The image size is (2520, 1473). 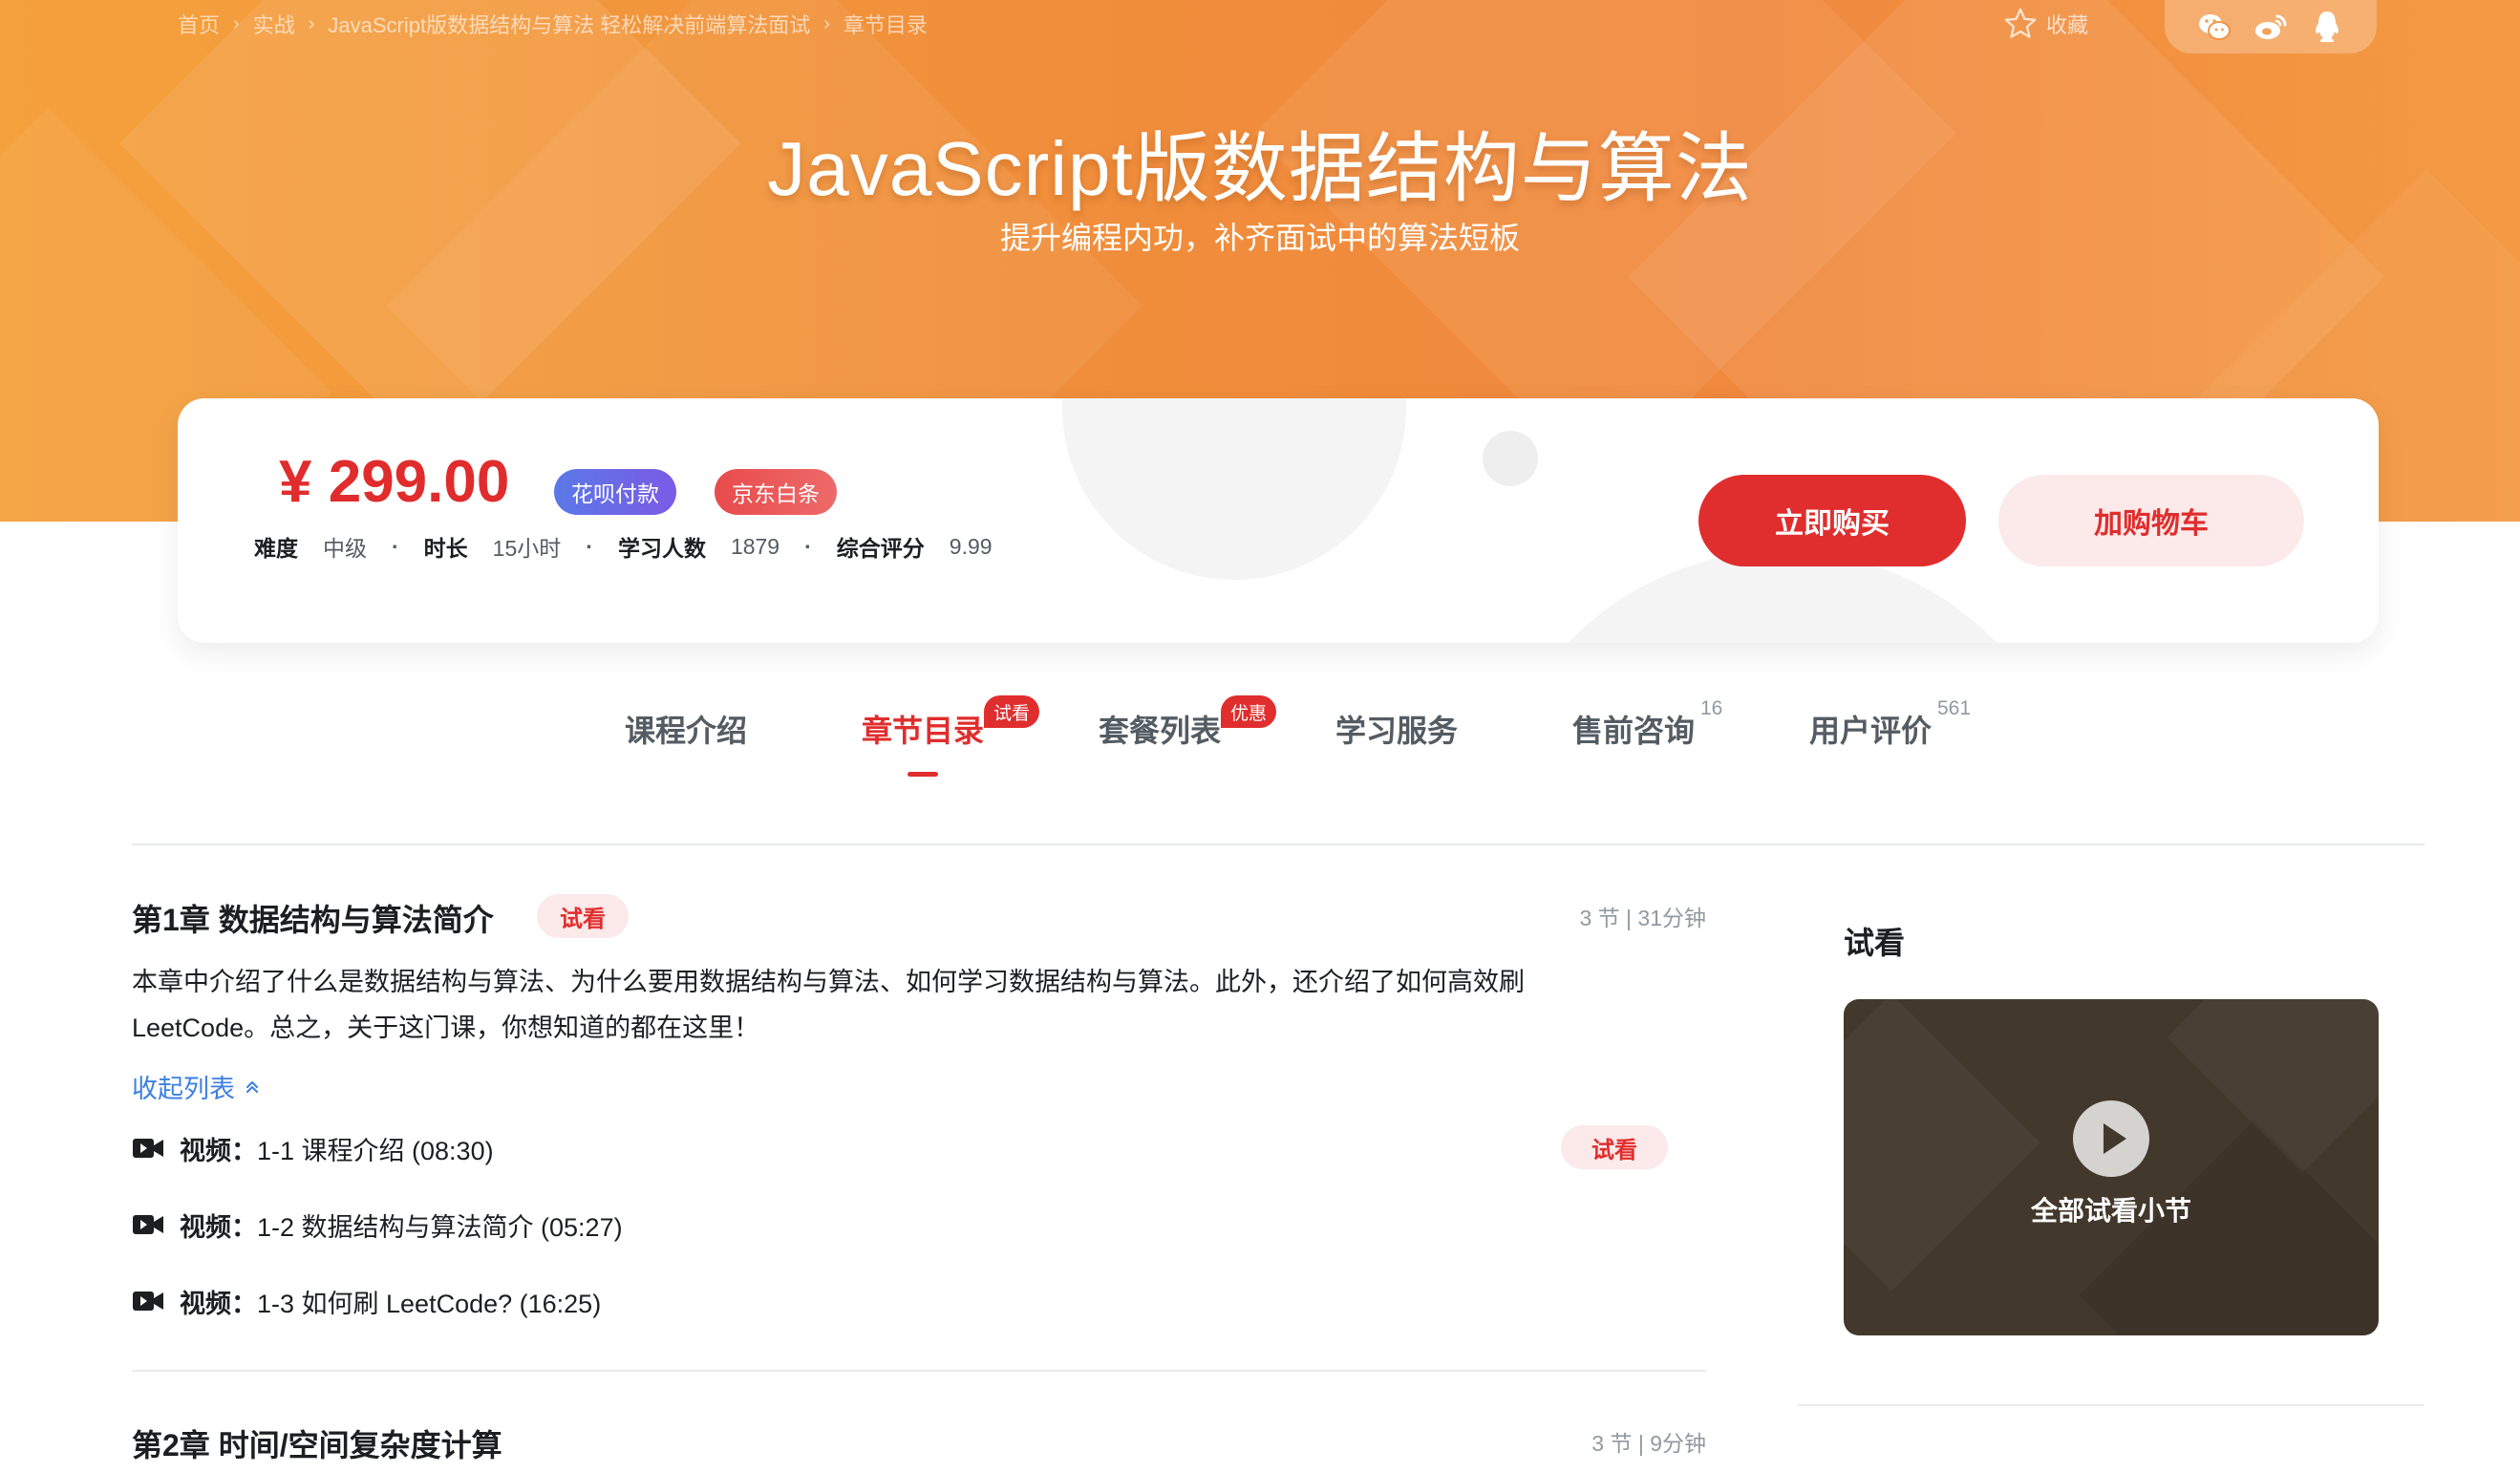 I want to click on tab-label: 套餐列表, so click(x=1160, y=731).